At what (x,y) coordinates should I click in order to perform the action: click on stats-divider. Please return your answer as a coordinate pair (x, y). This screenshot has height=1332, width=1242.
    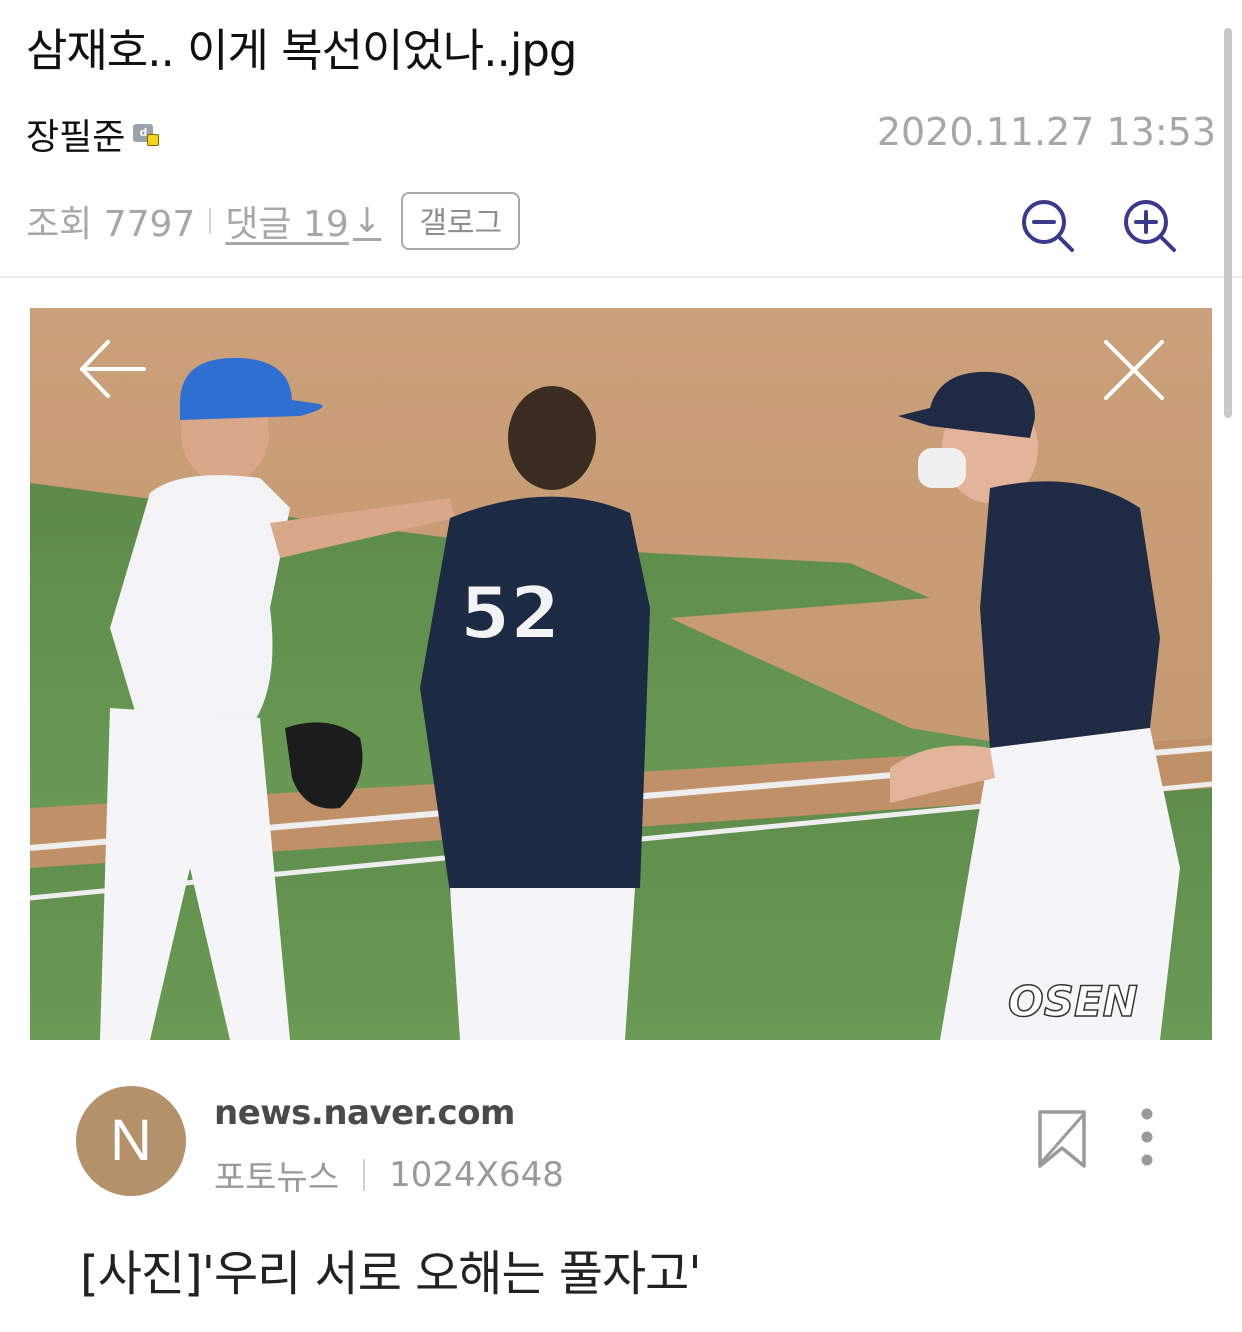
    Looking at the image, I should click on (210, 221).